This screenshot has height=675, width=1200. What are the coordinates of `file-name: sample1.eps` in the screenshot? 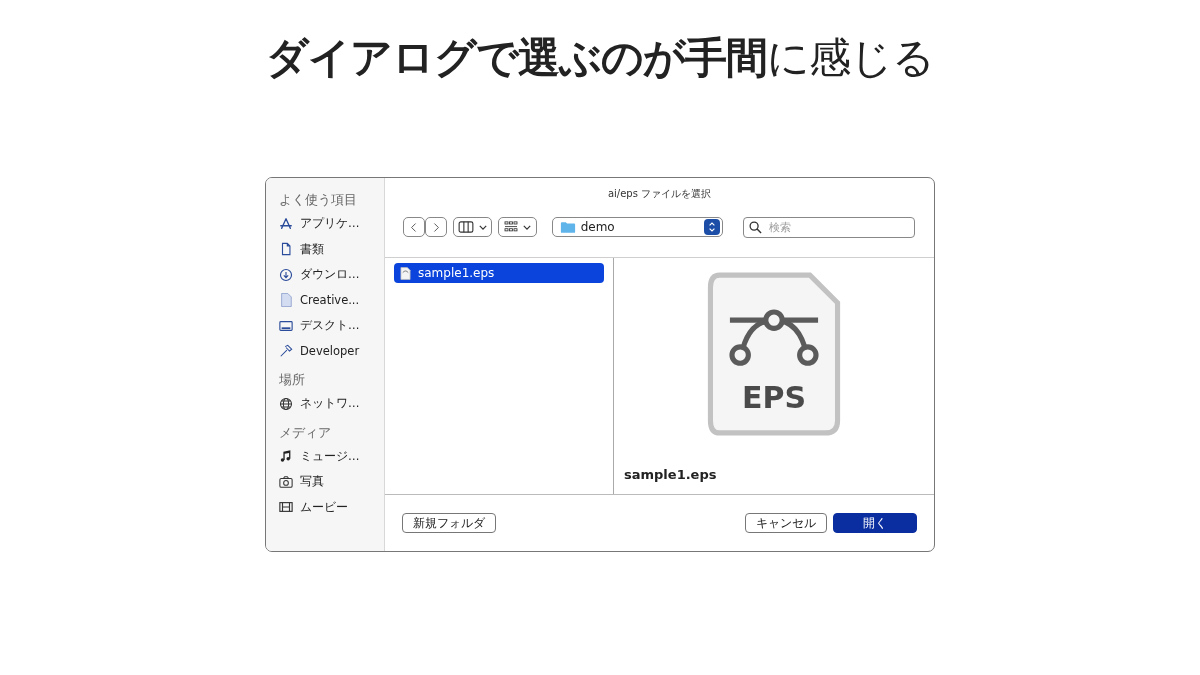 It's located at (670, 474).